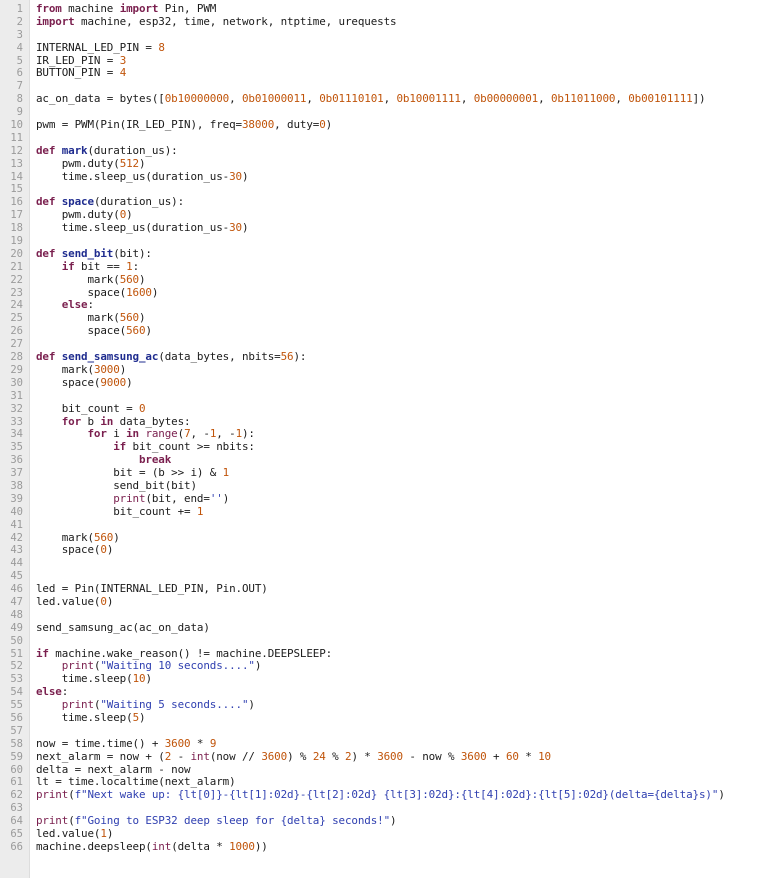 The image size is (760, 878). Describe the element at coordinates (16, 498) in the screenshot. I see `line-number: 39` at that location.